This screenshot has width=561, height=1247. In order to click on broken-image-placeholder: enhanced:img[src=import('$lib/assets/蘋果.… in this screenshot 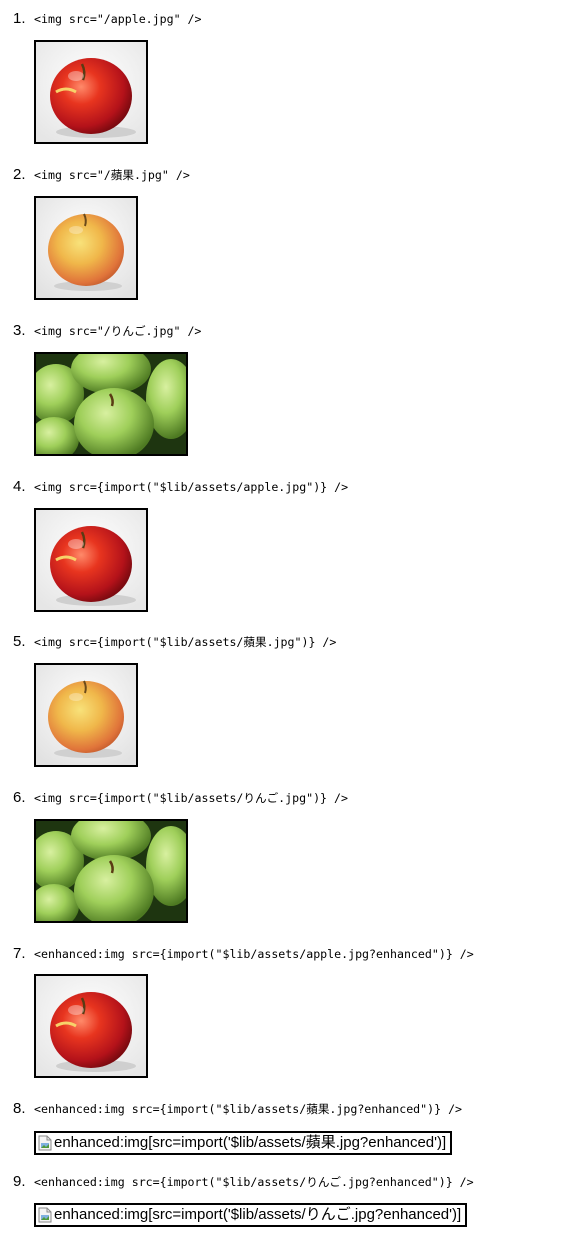, I will do `click(243, 1143)`.